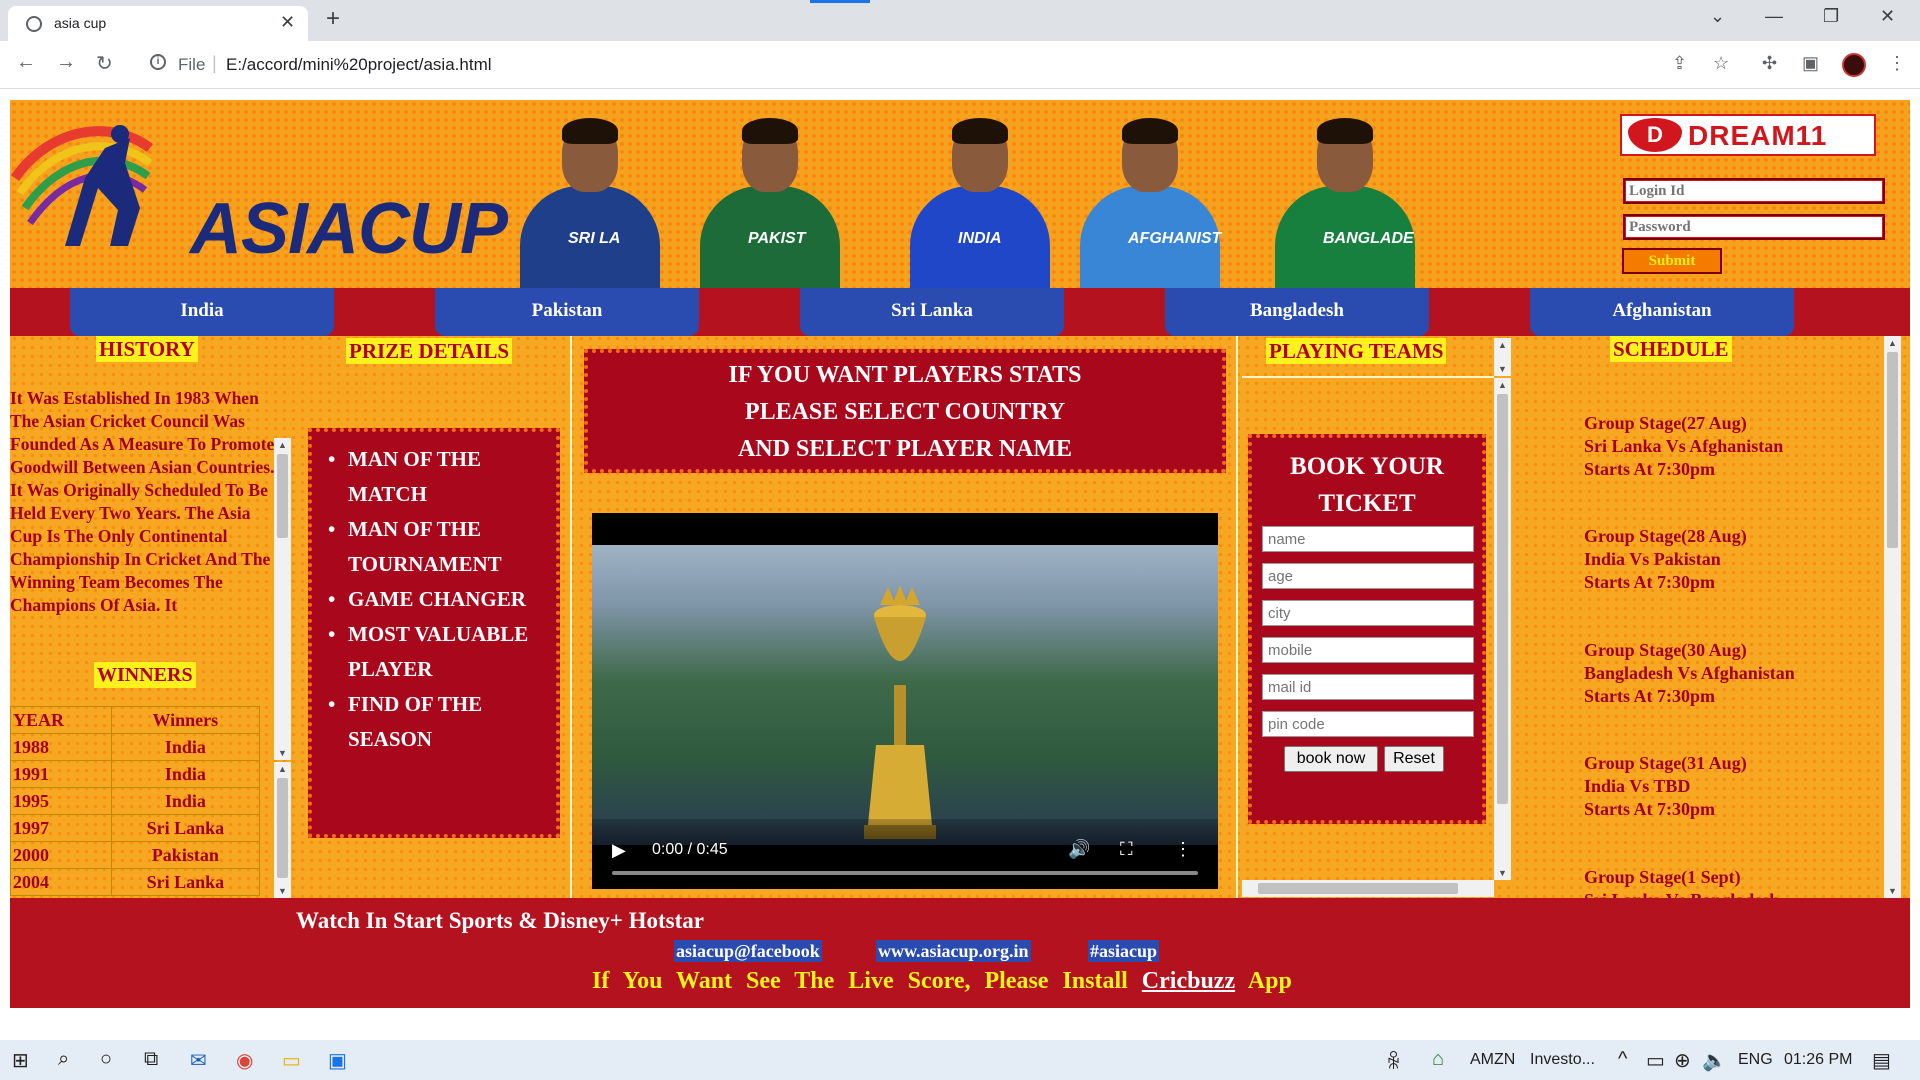 The image size is (1920, 1080). What do you see at coordinates (26, 62) in the screenshot?
I see `back-arrow-icon: ←` at bounding box center [26, 62].